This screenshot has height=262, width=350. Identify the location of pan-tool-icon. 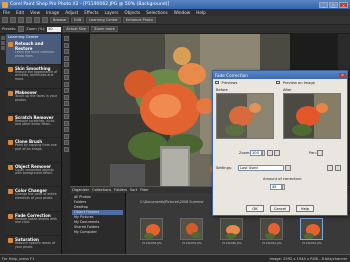
(66, 38).